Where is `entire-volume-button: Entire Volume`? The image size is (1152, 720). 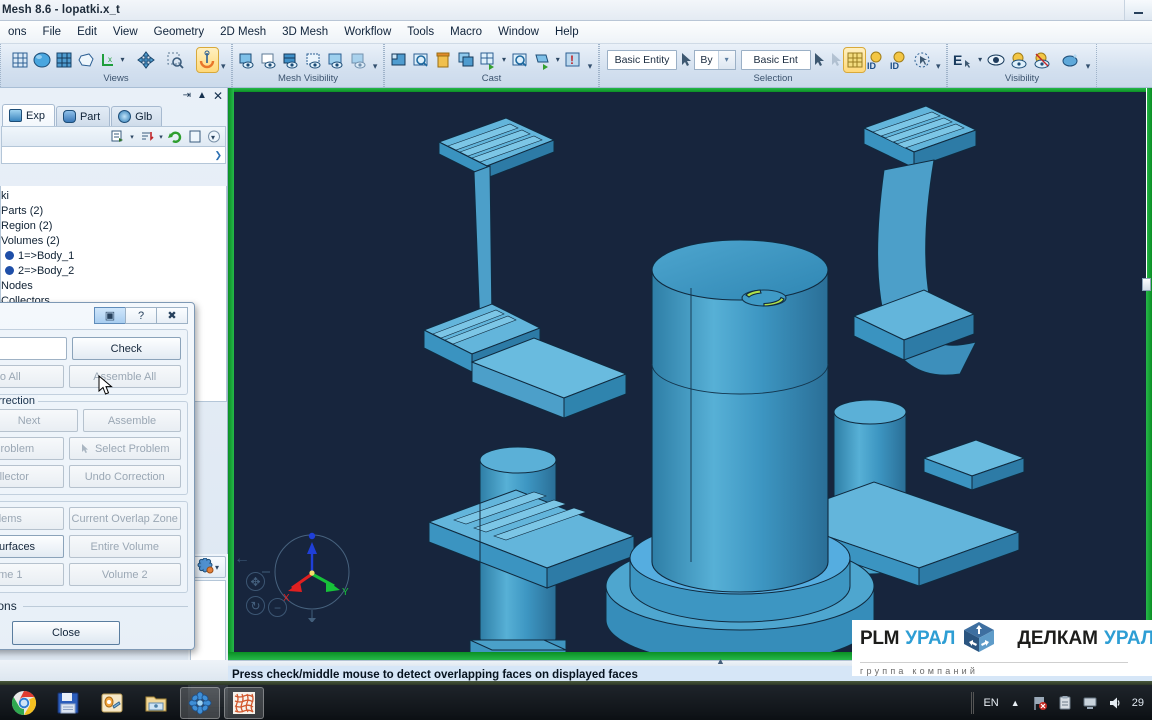 entire-volume-button: Entire Volume is located at coordinates (124, 546).